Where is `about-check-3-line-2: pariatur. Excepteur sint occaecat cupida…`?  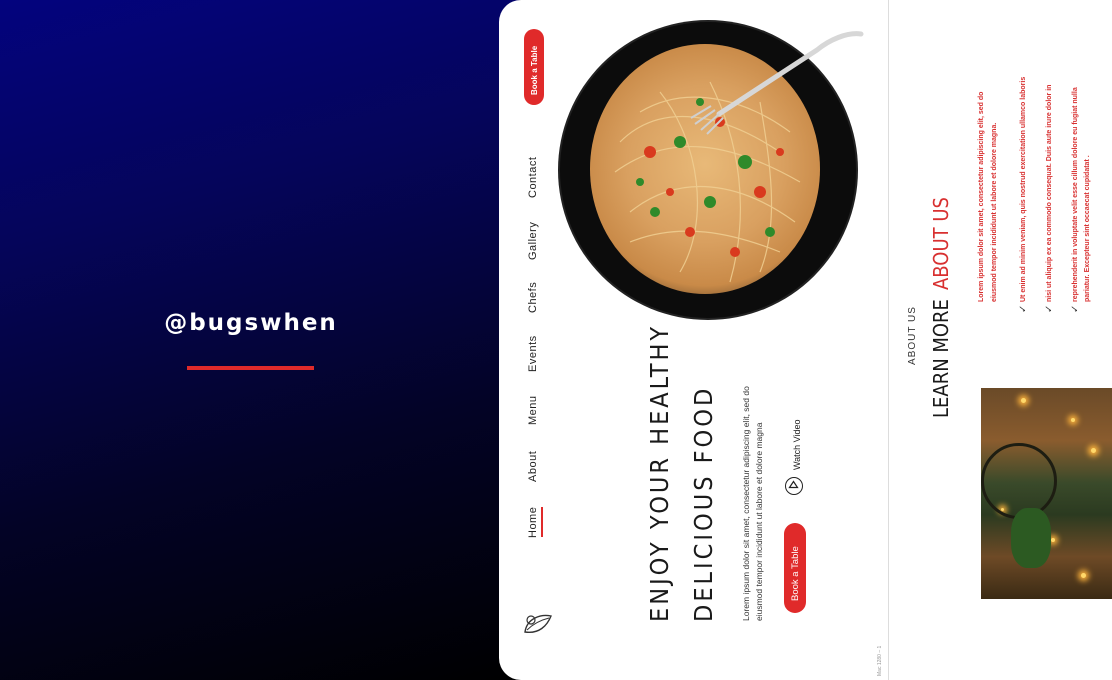 about-check-3-line-2: pariatur. Excepteur sint occaecat cupida… is located at coordinates (1087, 228).